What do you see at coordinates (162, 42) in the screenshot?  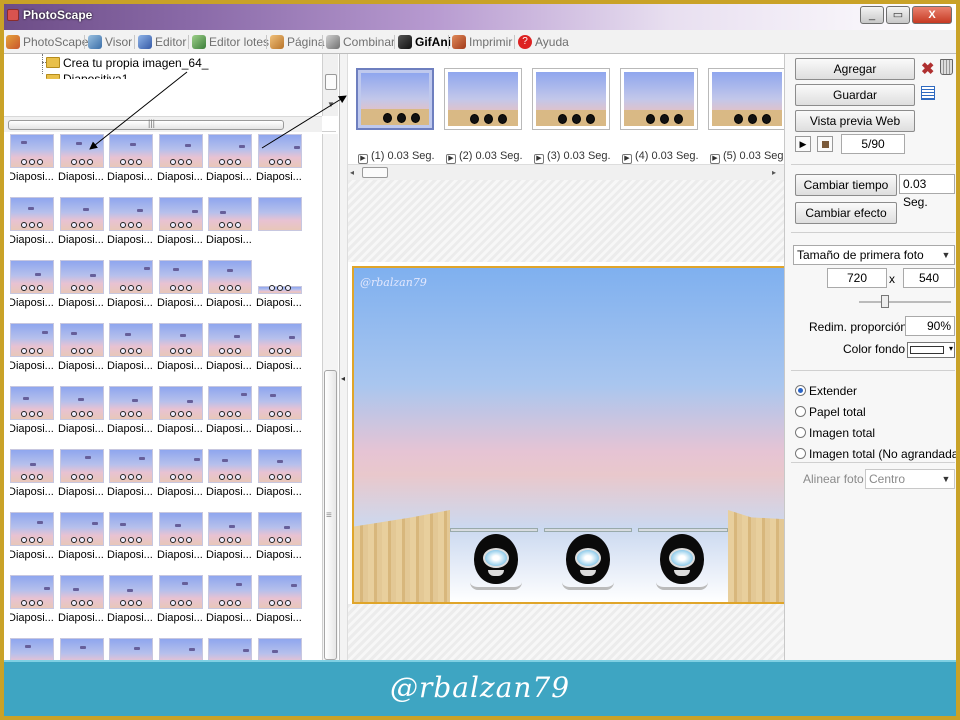 I see `tab-editor: Editor` at bounding box center [162, 42].